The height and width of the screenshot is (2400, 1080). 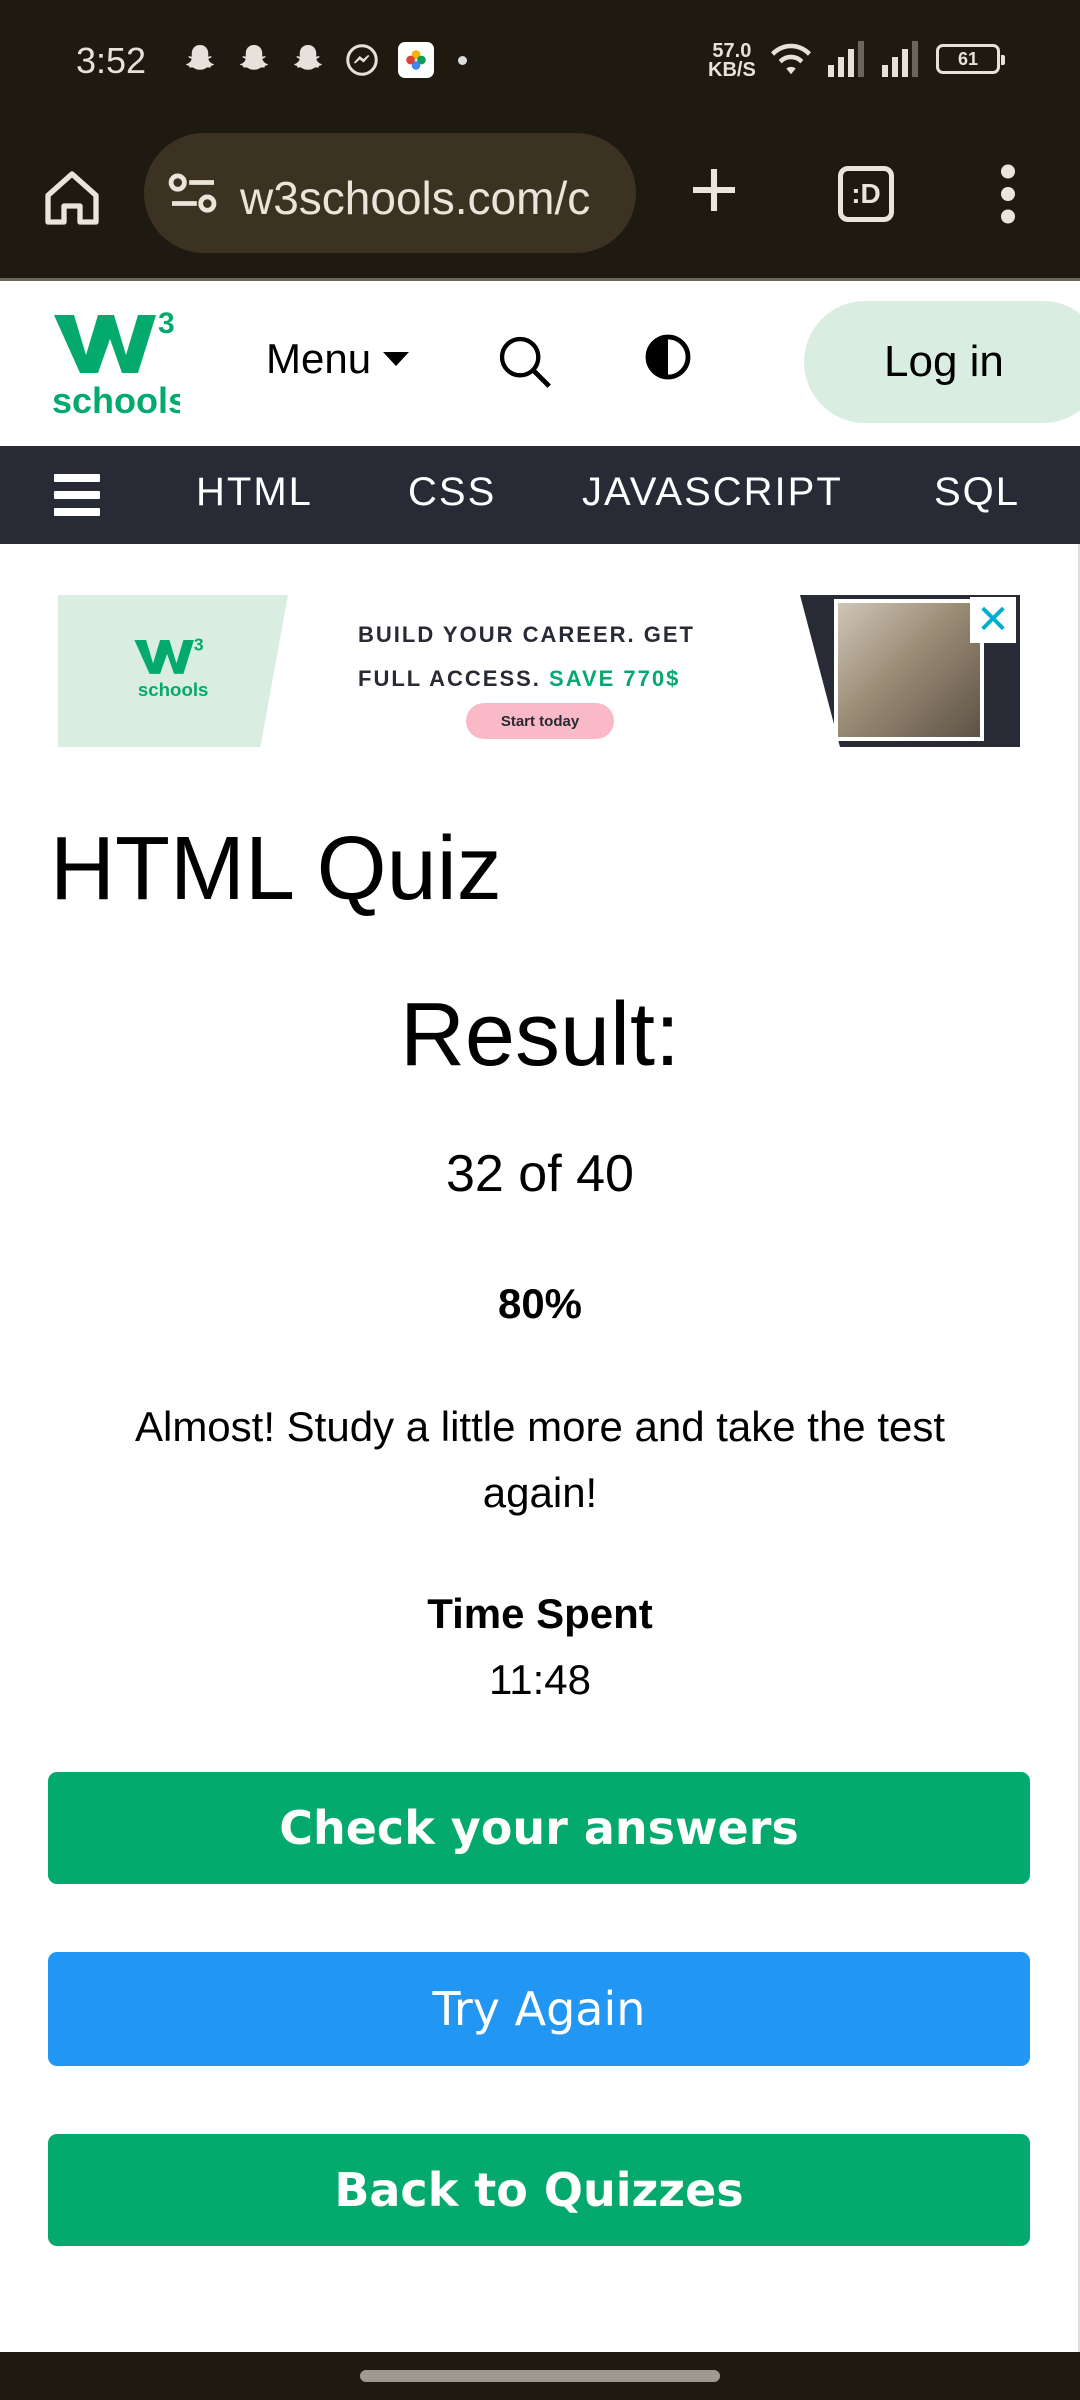 What do you see at coordinates (171, 667) in the screenshot?
I see `ad-w3schools-logo: 3 schools` at bounding box center [171, 667].